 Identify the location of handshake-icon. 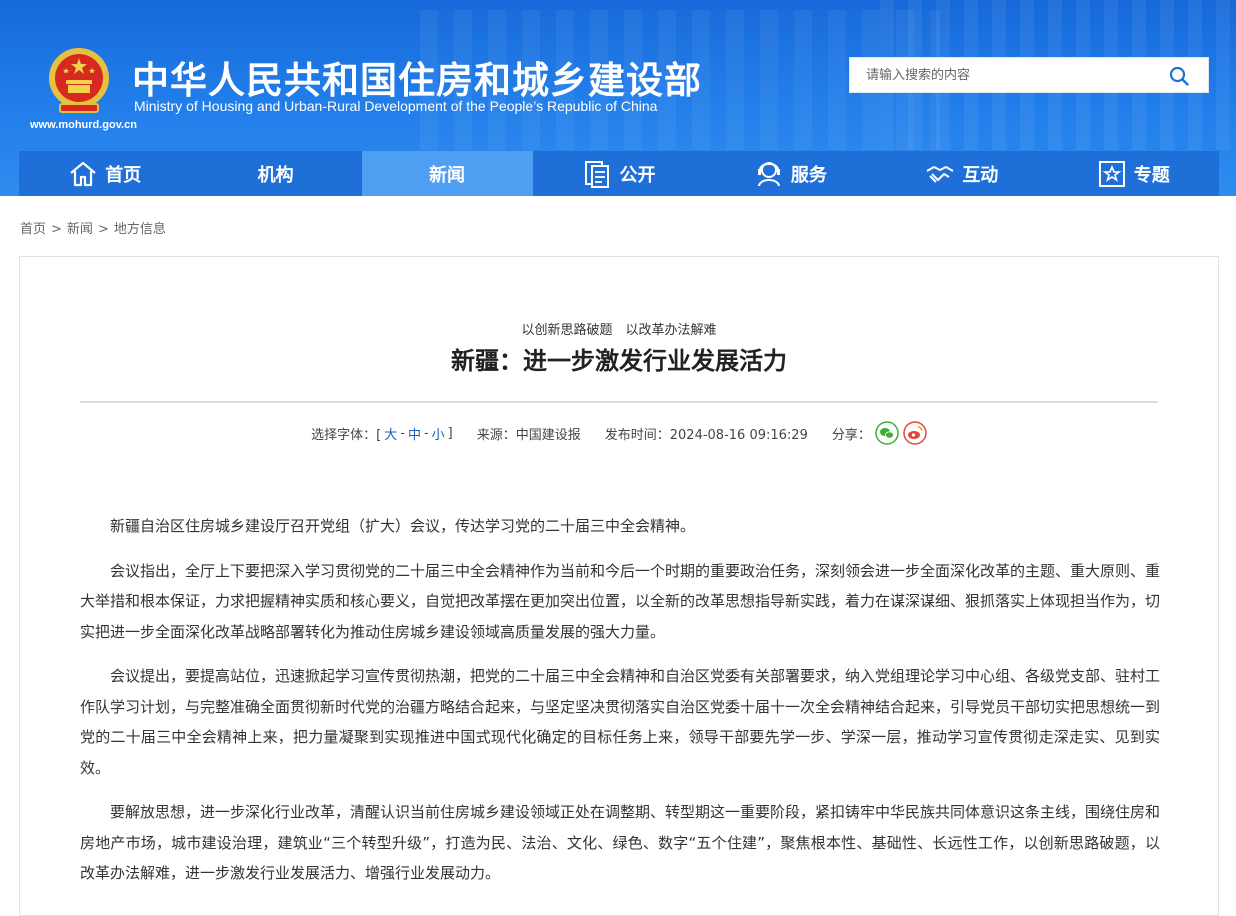
(940, 174).